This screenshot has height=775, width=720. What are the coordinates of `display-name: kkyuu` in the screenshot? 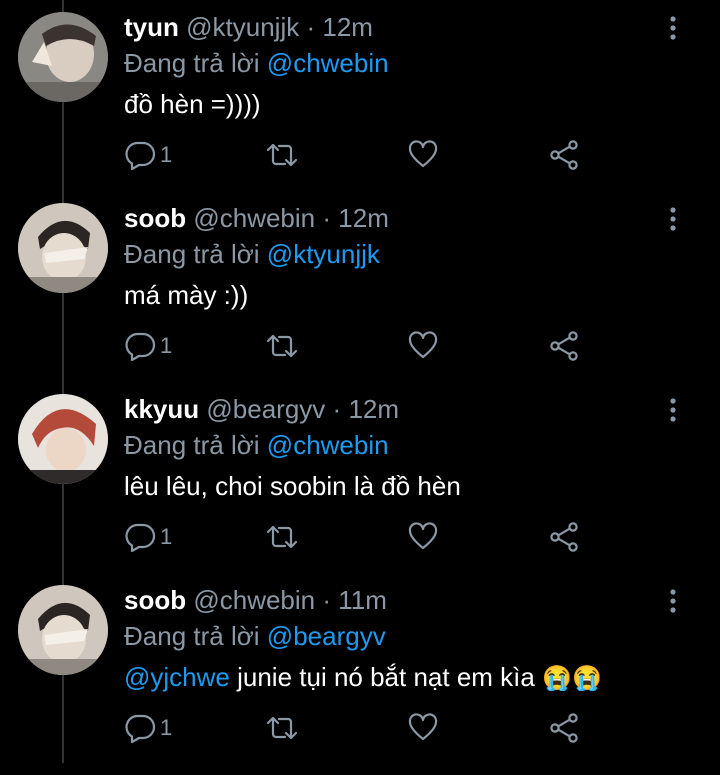 It's located at (161, 409).